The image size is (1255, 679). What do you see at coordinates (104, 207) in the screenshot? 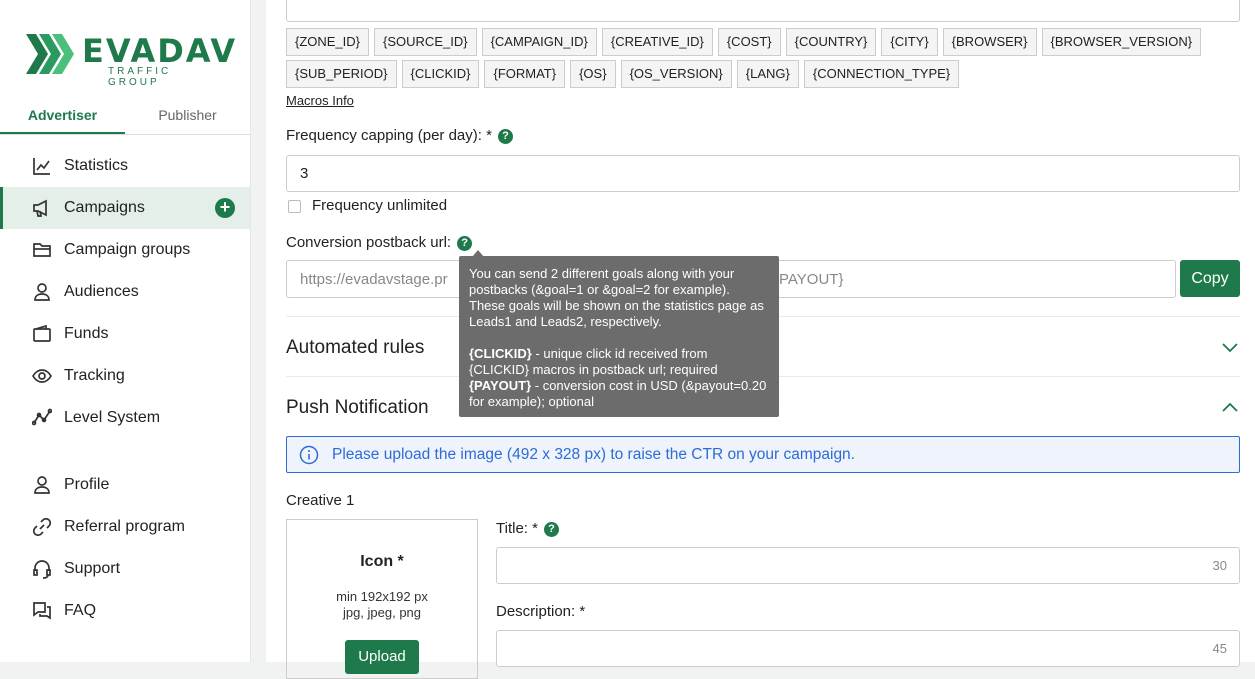
I see `sidebar-item-label: Campaigns` at bounding box center [104, 207].